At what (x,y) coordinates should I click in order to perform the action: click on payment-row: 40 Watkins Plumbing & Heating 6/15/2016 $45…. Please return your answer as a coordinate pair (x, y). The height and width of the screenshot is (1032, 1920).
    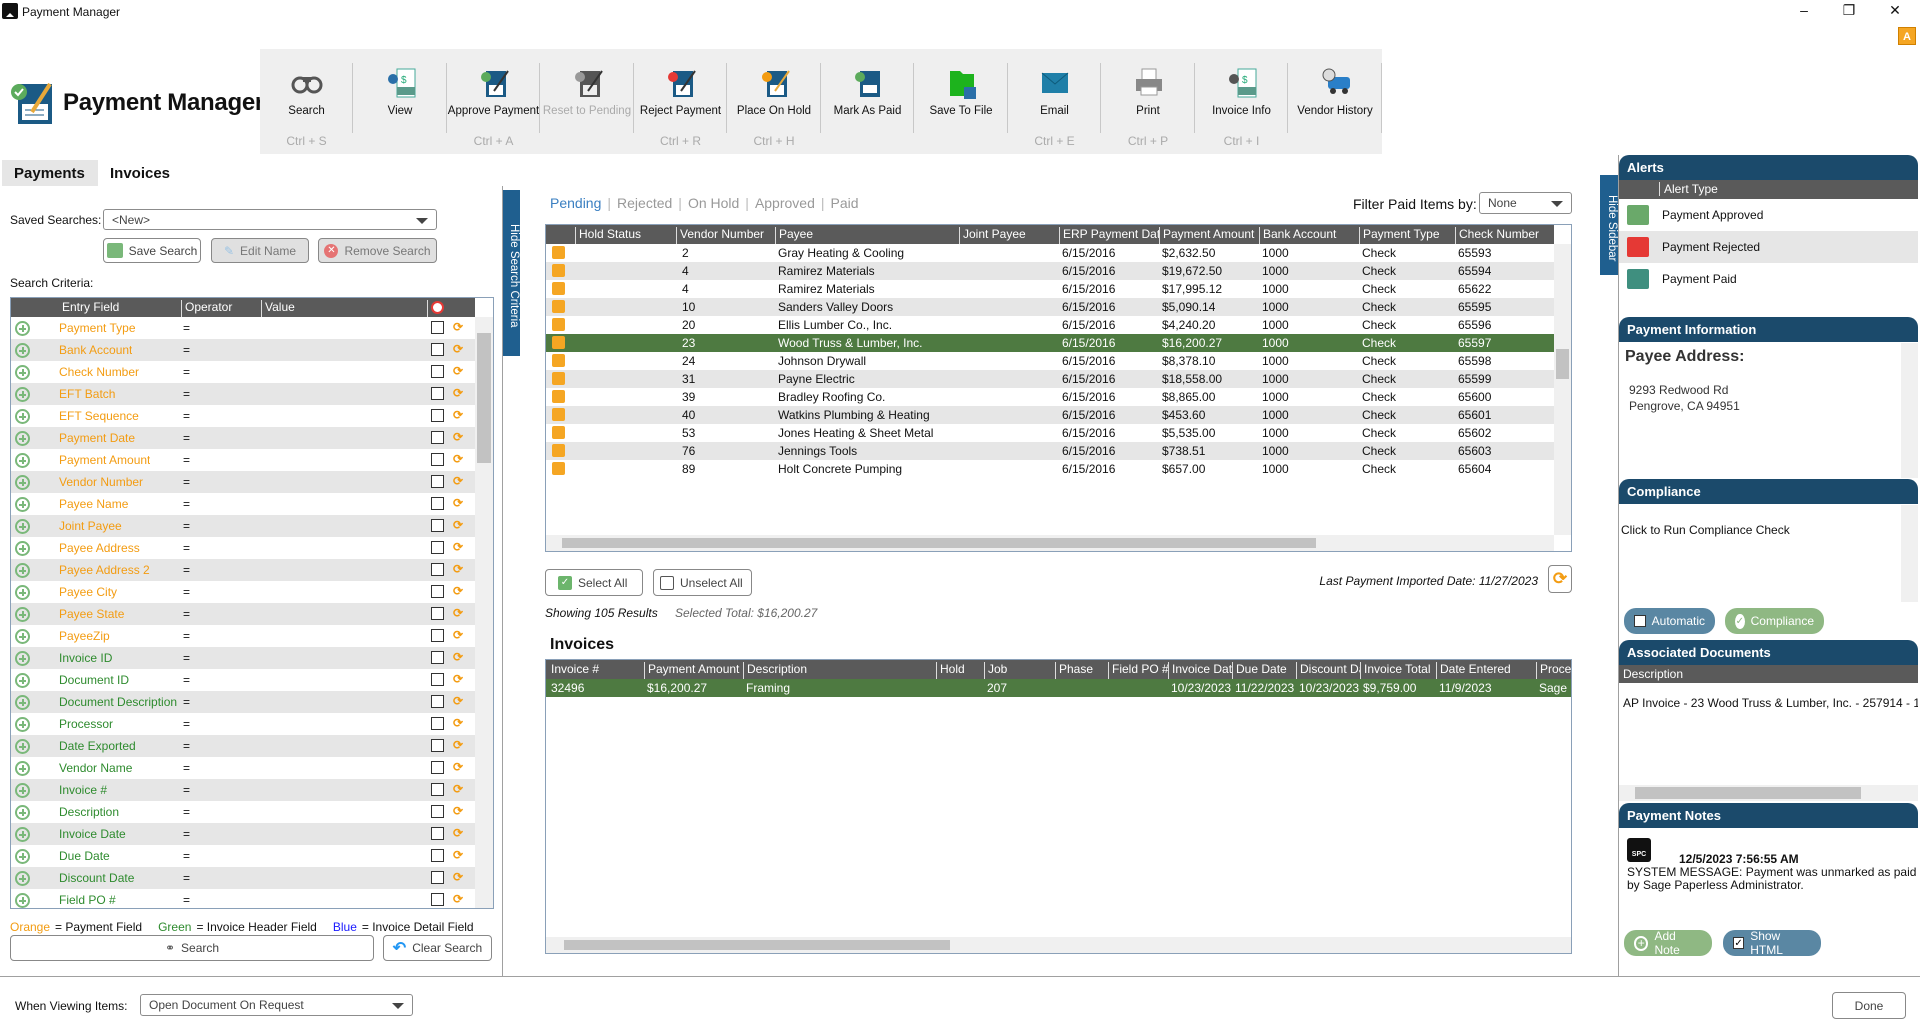
    Looking at the image, I should click on (1050, 415).